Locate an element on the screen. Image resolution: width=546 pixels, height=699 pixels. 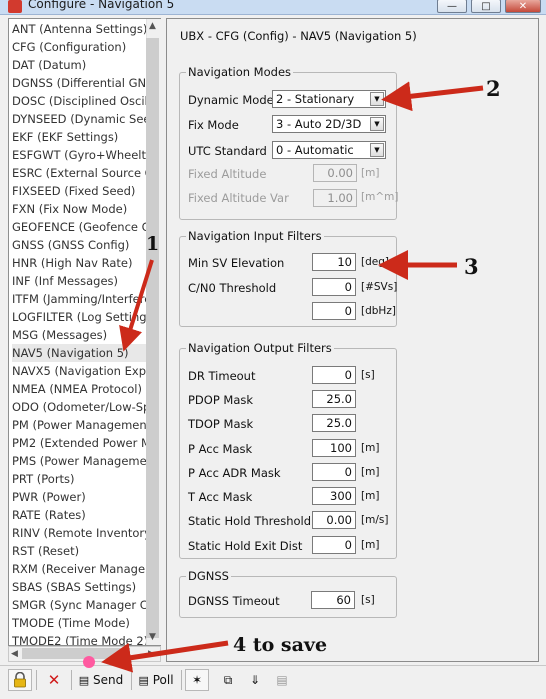
click-marker-dot is located at coordinates (89, 662).